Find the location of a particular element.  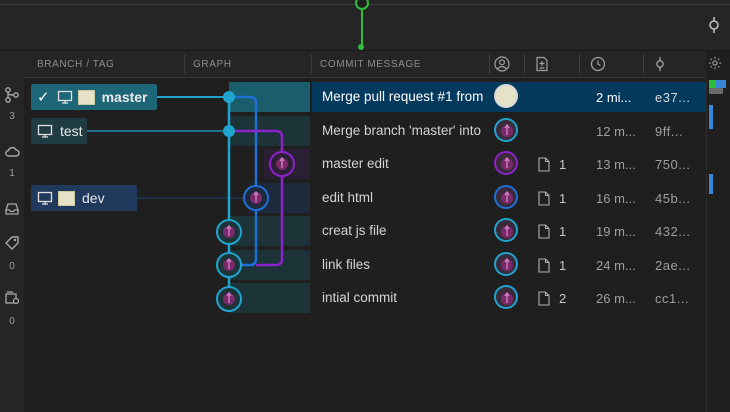

toolbar is located at coordinates (365, 25).